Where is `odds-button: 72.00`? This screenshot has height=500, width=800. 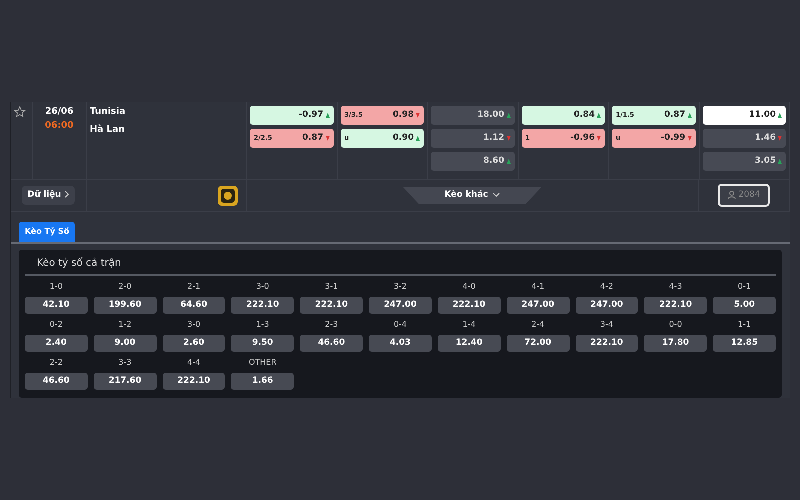
odds-button: 72.00 is located at coordinates (538, 343).